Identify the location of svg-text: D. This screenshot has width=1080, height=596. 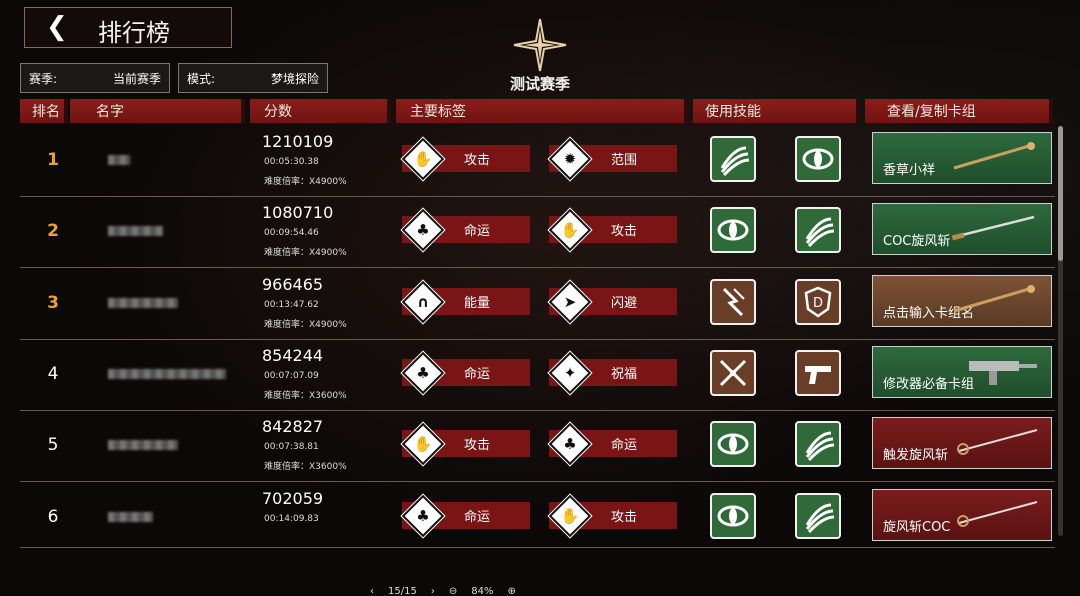
(818, 303).